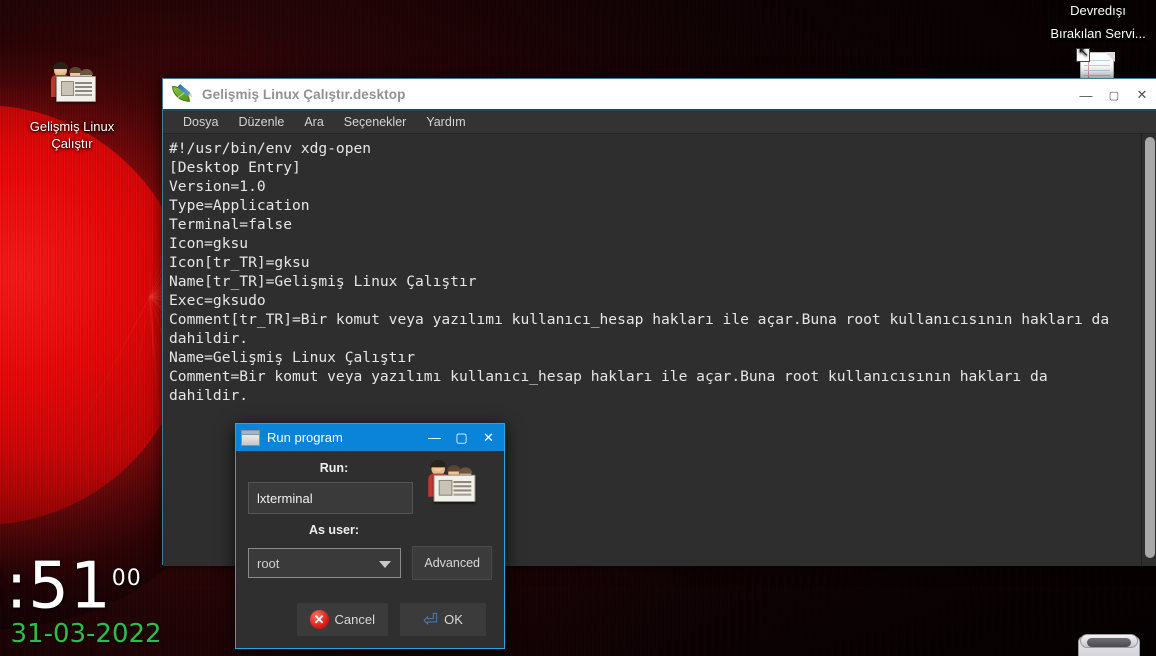  Describe the element at coordinates (375, 122) in the screenshot. I see `menu-item-options: Seçenekler` at that location.